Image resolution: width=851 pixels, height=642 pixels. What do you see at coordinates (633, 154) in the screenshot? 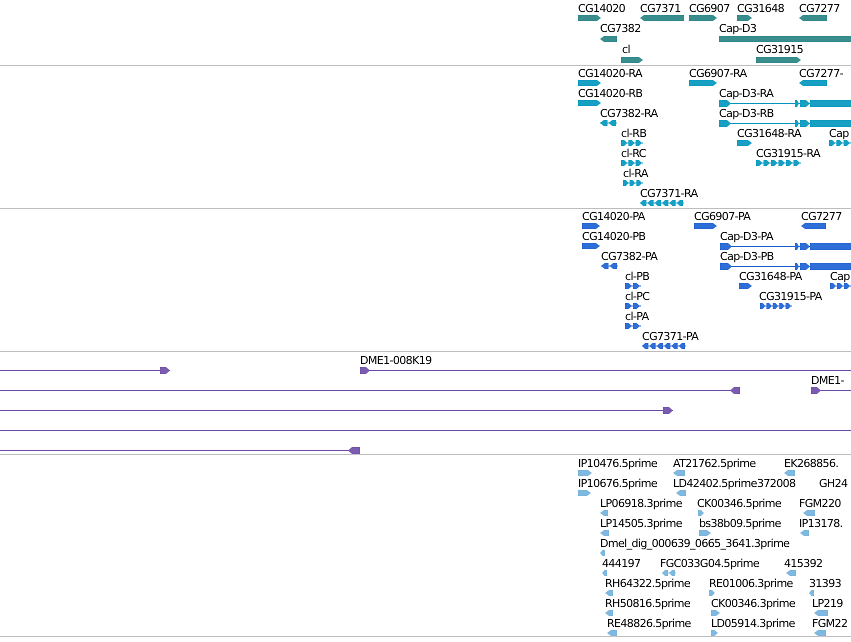
I see `feature-label: cl-RC` at bounding box center [633, 154].